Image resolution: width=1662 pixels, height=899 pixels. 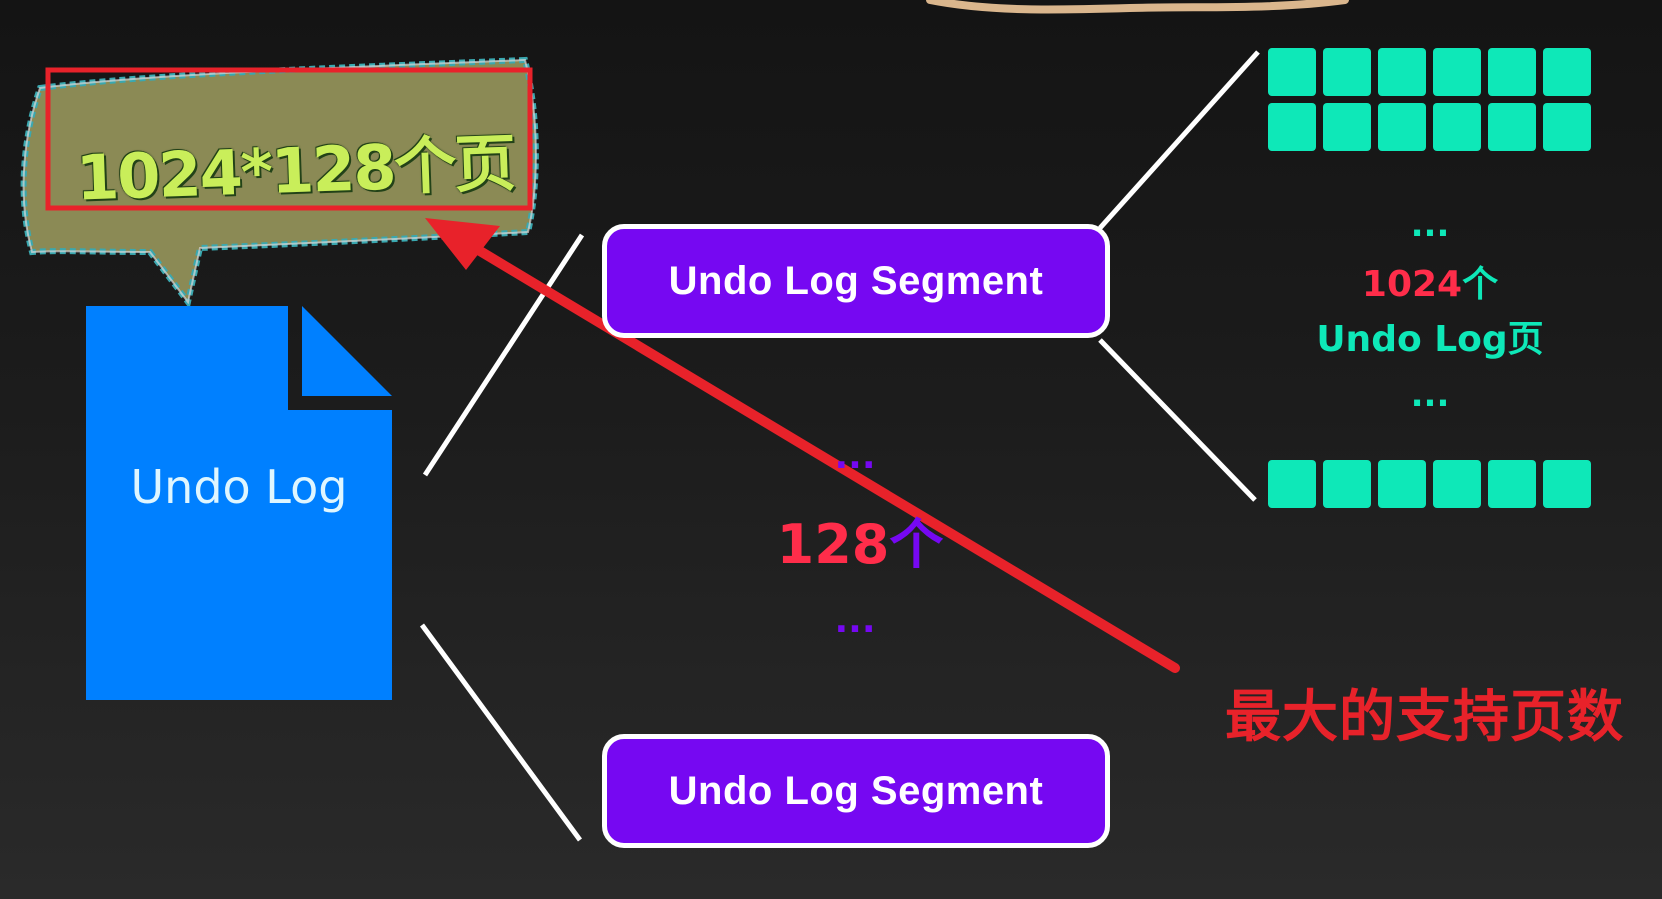 What do you see at coordinates (1137, 7) in the screenshot?
I see `top-scribble-decoration` at bounding box center [1137, 7].